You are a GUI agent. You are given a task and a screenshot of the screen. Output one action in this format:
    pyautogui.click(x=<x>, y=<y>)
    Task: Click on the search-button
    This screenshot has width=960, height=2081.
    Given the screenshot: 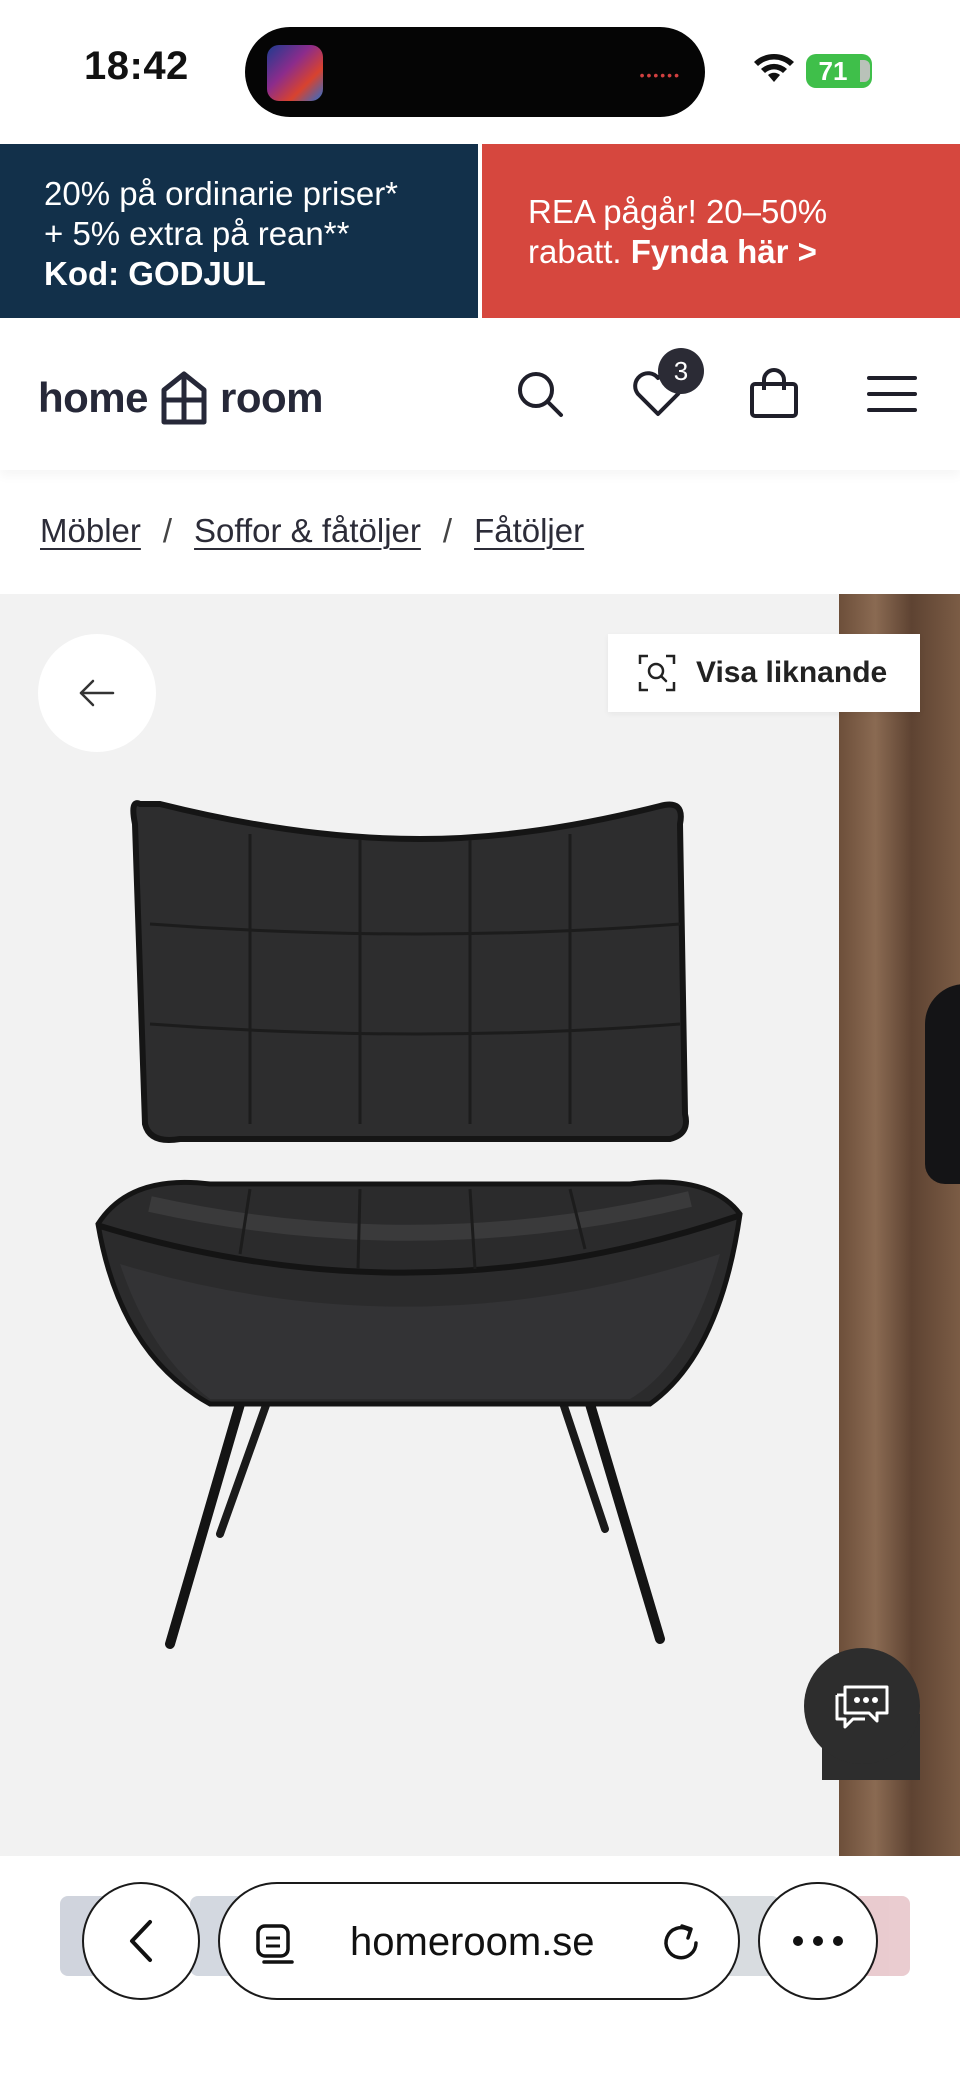 What is the action you would take?
    pyautogui.click(x=540, y=394)
    